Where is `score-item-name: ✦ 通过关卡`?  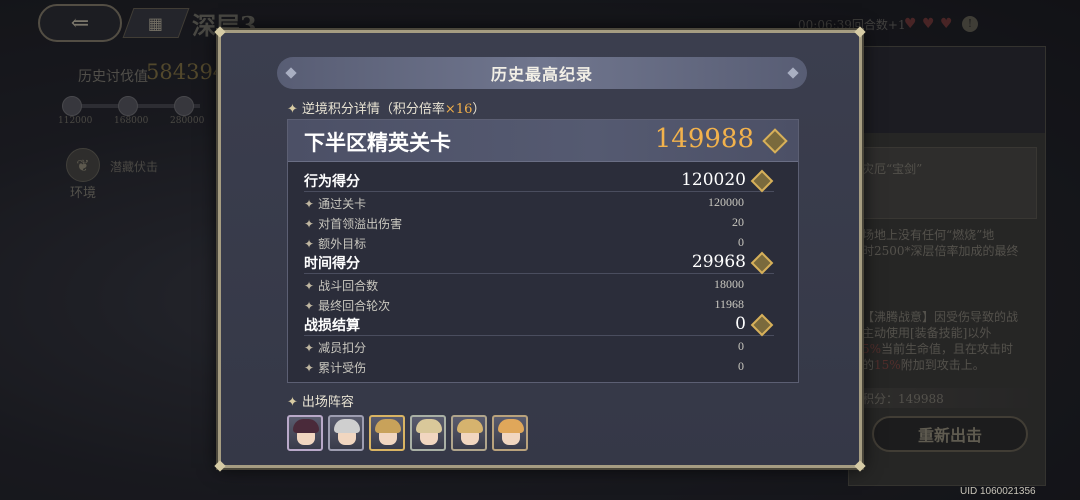
score-item-name: ✦ 通过关卡 is located at coordinates (335, 203).